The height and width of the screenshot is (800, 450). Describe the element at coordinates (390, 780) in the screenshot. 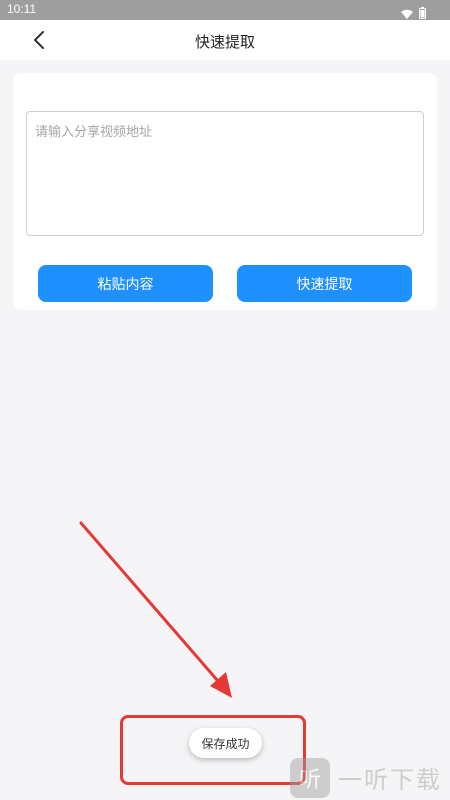

I see `watermark-text: 一听下载` at that location.